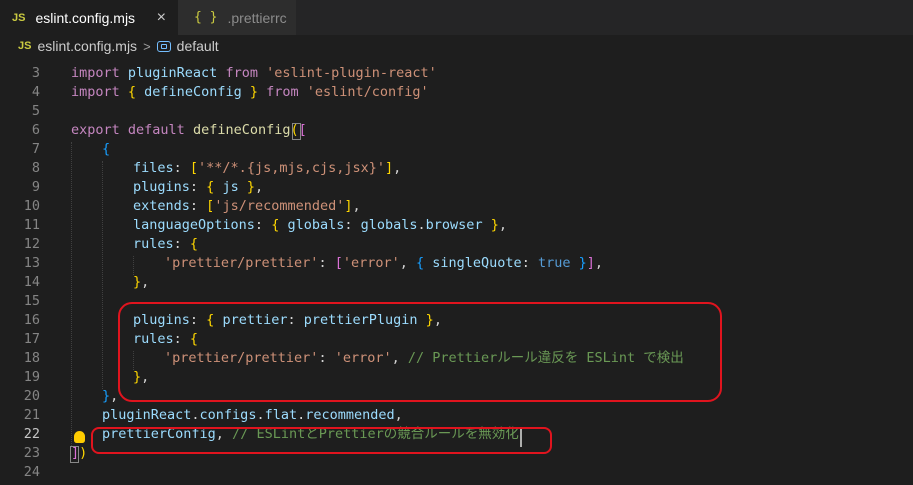 This screenshot has width=913, height=485. Describe the element at coordinates (247, 206) in the screenshot. I see `line-code: extends: ['js/recommended'],` at that location.